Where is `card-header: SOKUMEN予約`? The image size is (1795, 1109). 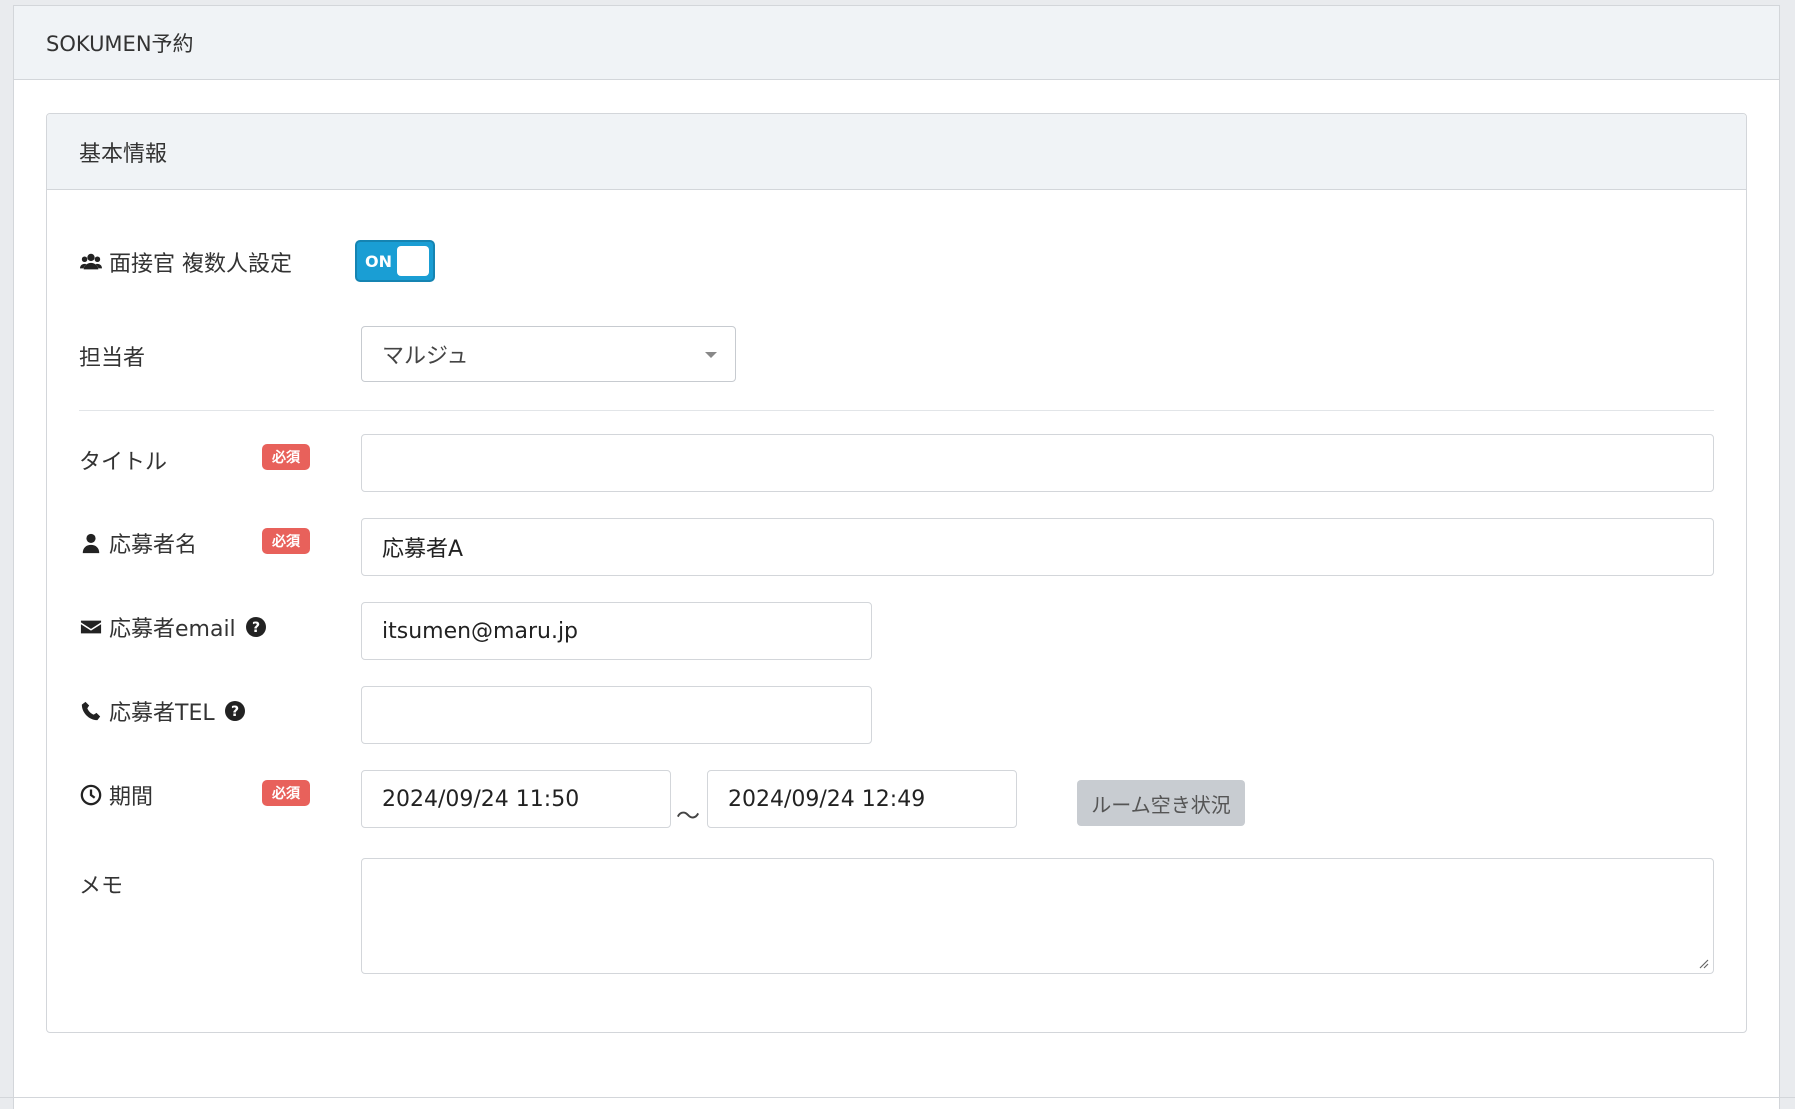 card-header: SOKUMEN予約 is located at coordinates (896, 43).